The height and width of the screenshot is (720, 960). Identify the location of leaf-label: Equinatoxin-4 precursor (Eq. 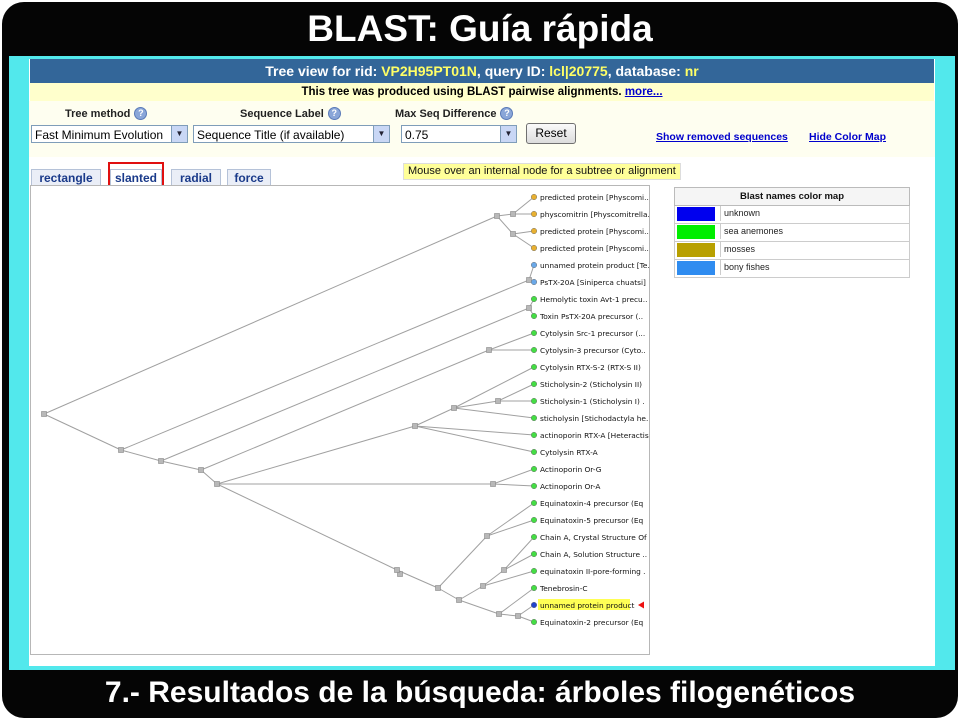
(592, 503).